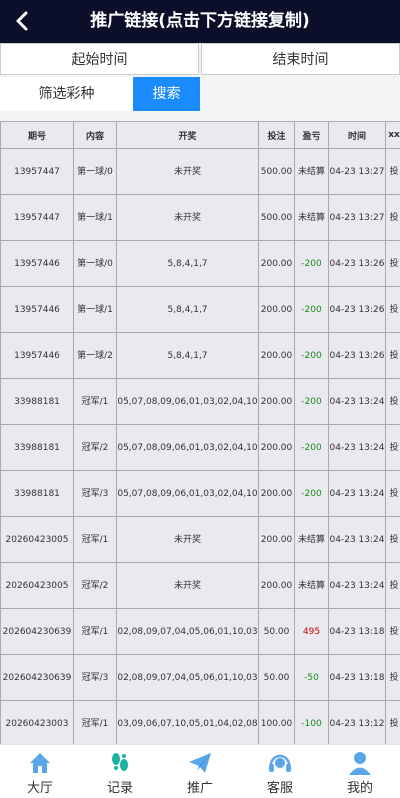 This screenshot has height=798, width=400. What do you see at coordinates (120, 771) in the screenshot?
I see `nav-item-records: 记录` at bounding box center [120, 771].